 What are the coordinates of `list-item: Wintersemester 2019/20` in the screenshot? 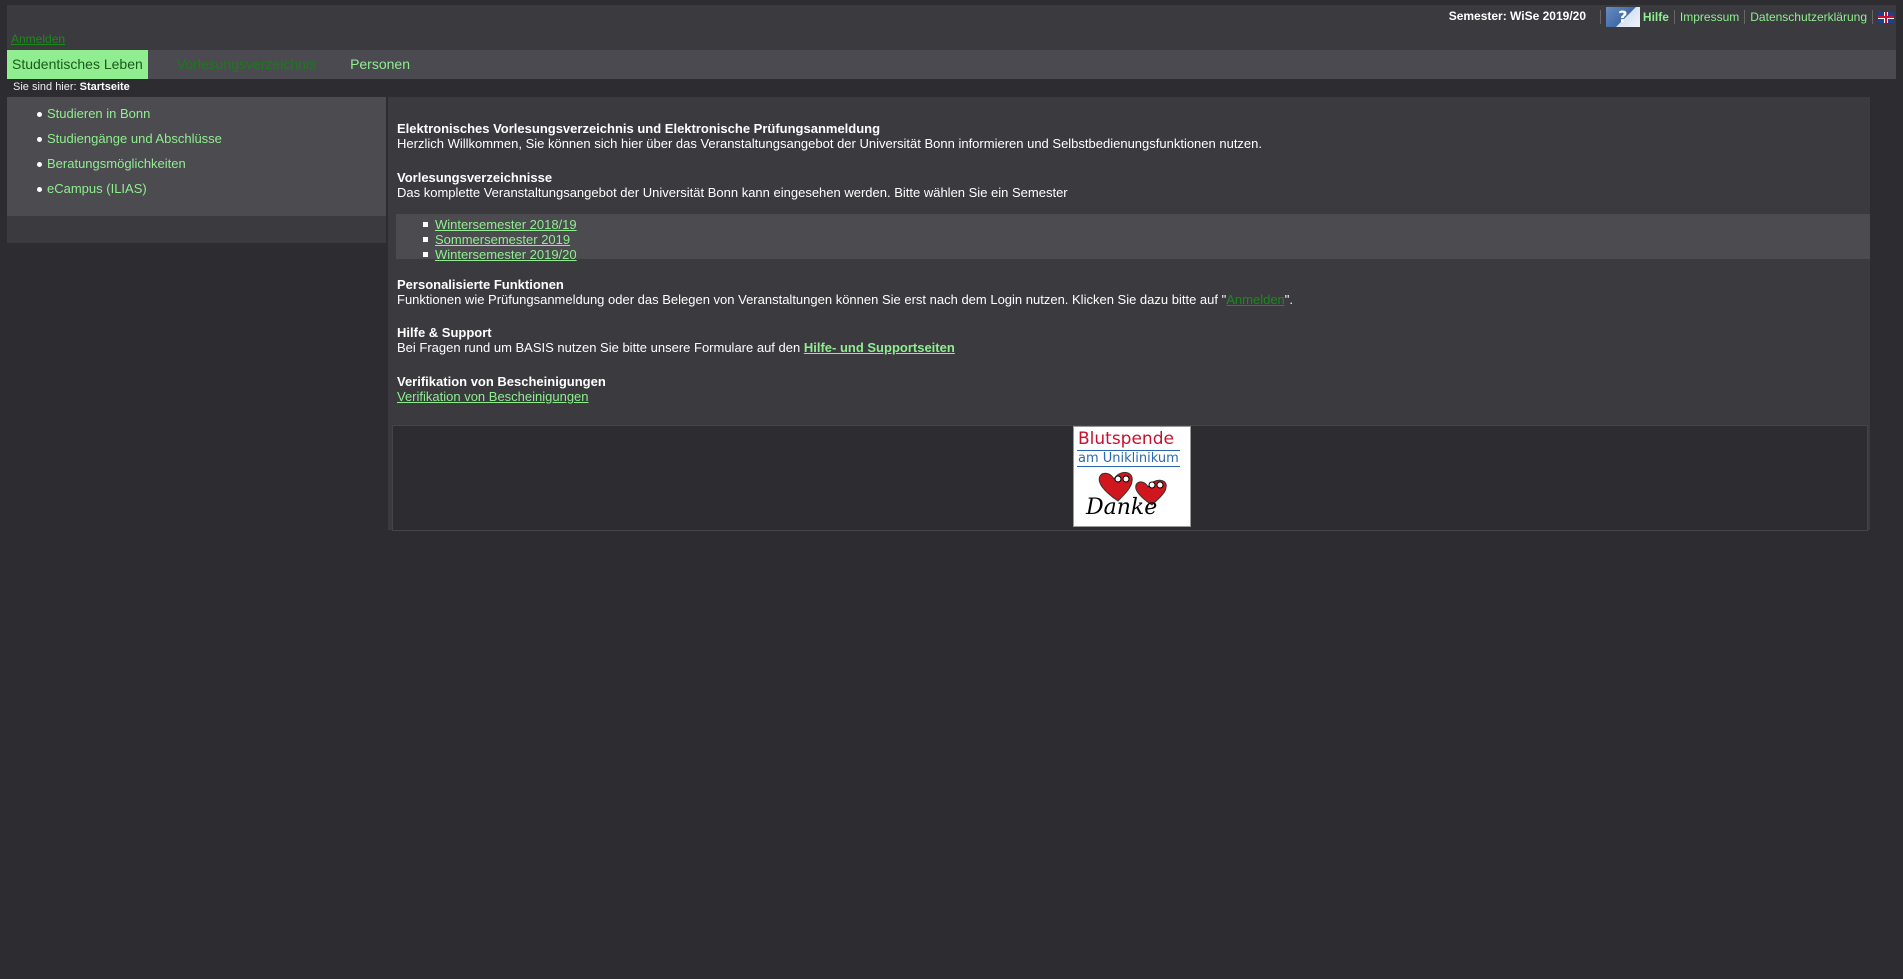 It's located at (1146, 254).